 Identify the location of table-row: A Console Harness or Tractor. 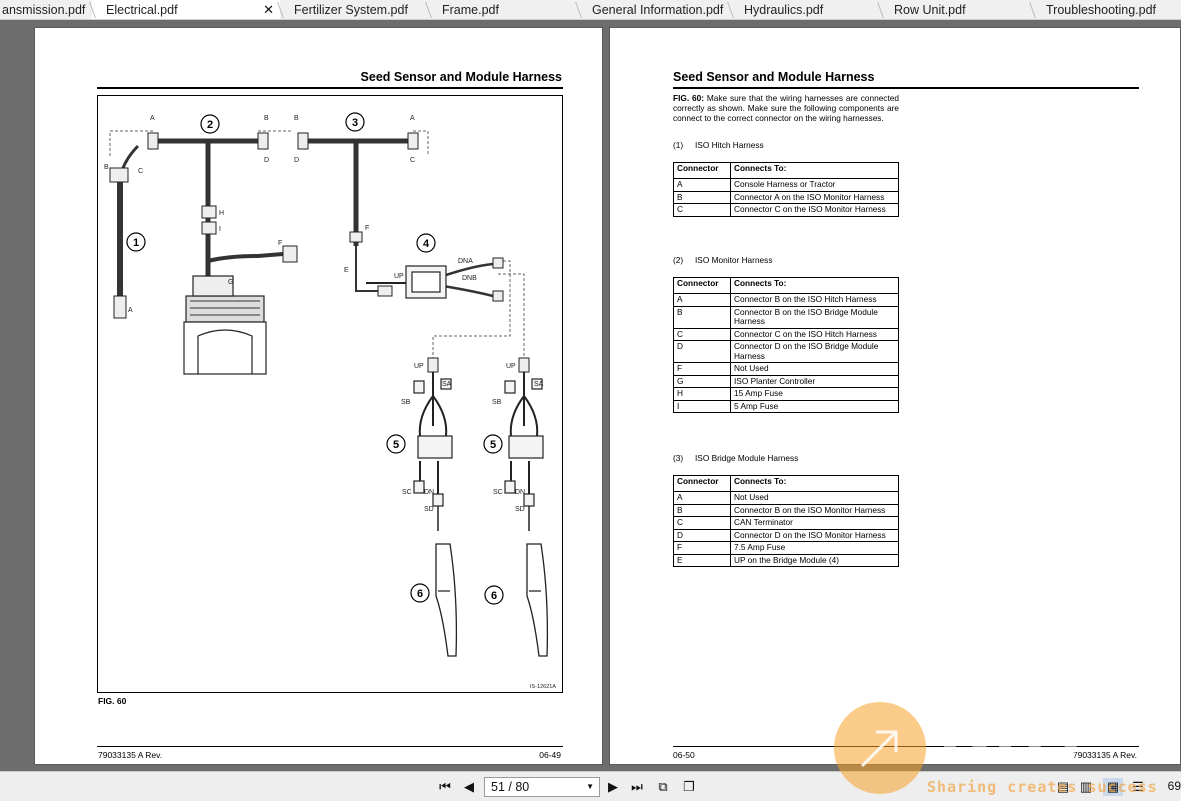
(786, 185).